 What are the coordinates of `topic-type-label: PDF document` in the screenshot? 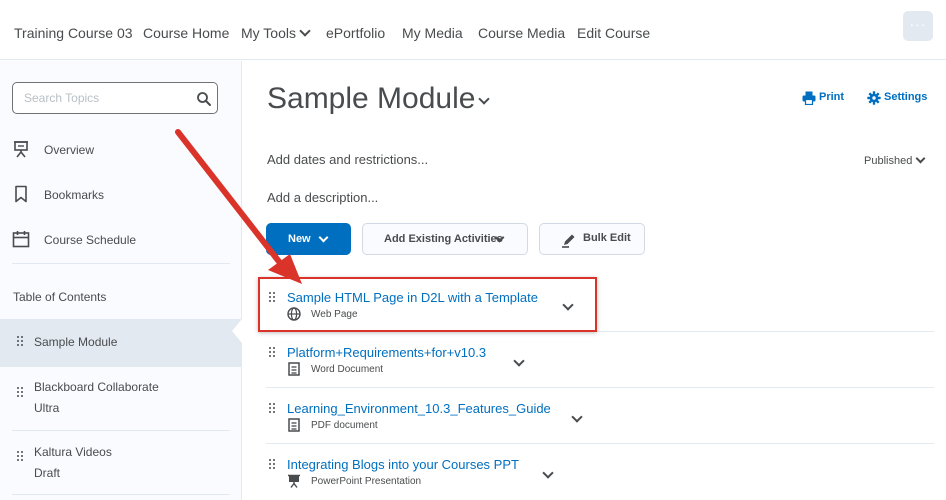 It's located at (344, 425).